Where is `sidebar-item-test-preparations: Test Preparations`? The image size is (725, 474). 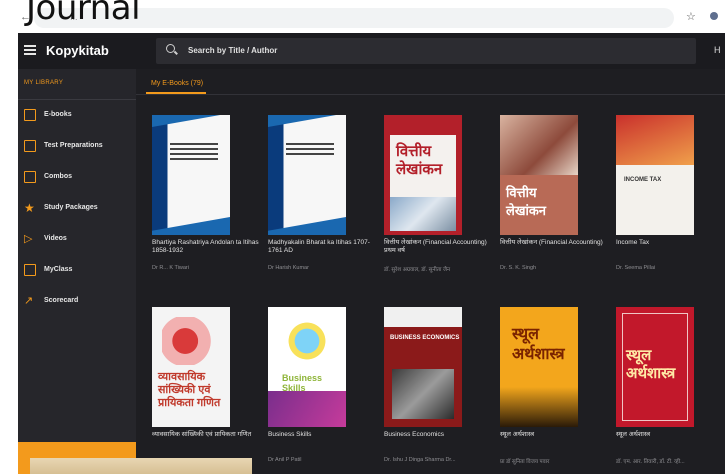 sidebar-item-test-preparations: Test Preparations is located at coordinates (77, 147).